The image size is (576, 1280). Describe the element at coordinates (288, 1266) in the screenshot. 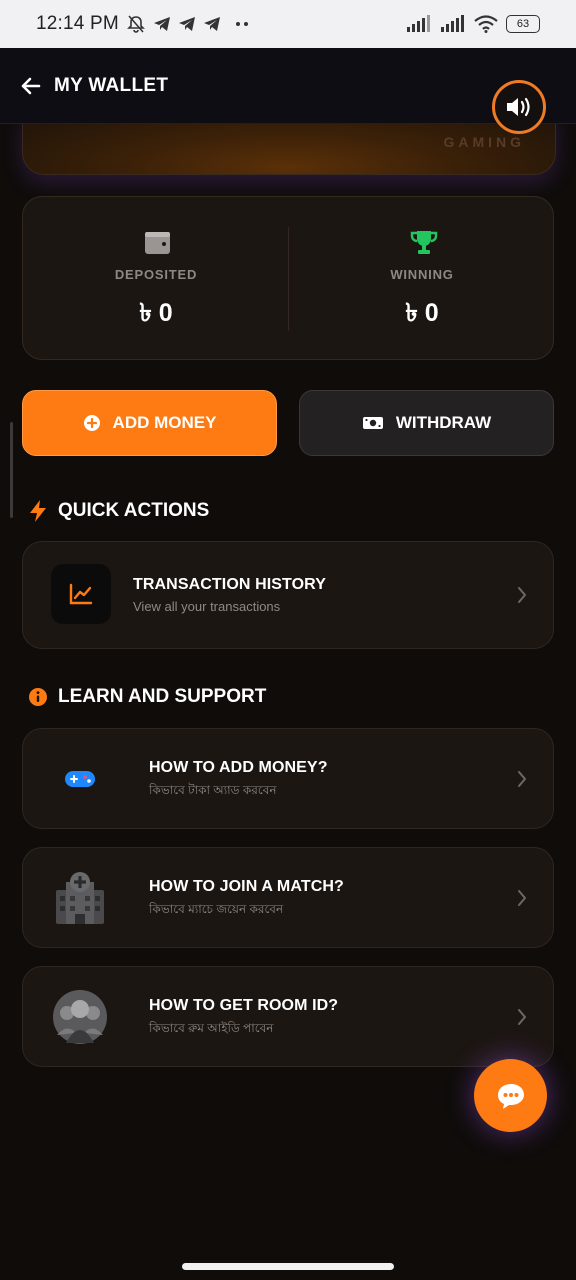

I see `home-indicator` at that location.